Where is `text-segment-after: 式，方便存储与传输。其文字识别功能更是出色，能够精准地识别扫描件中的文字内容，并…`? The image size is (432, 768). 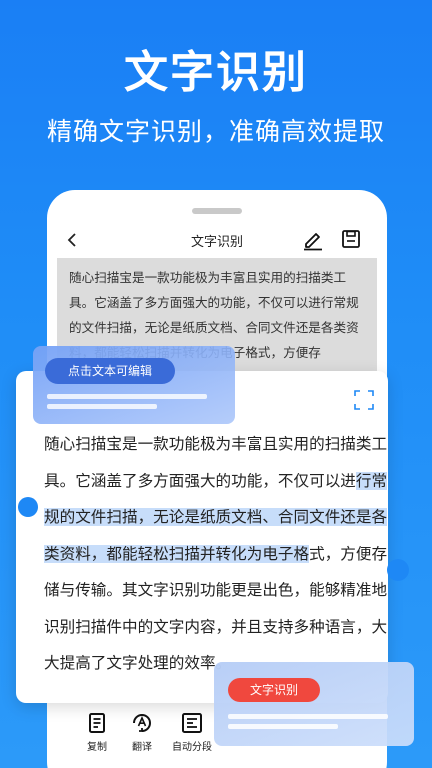 text-segment-after: 式，方便存储与传输。其文字识别功能更是出色，能够精准地识别扫描件中的文字内容，并… is located at coordinates (216, 608).